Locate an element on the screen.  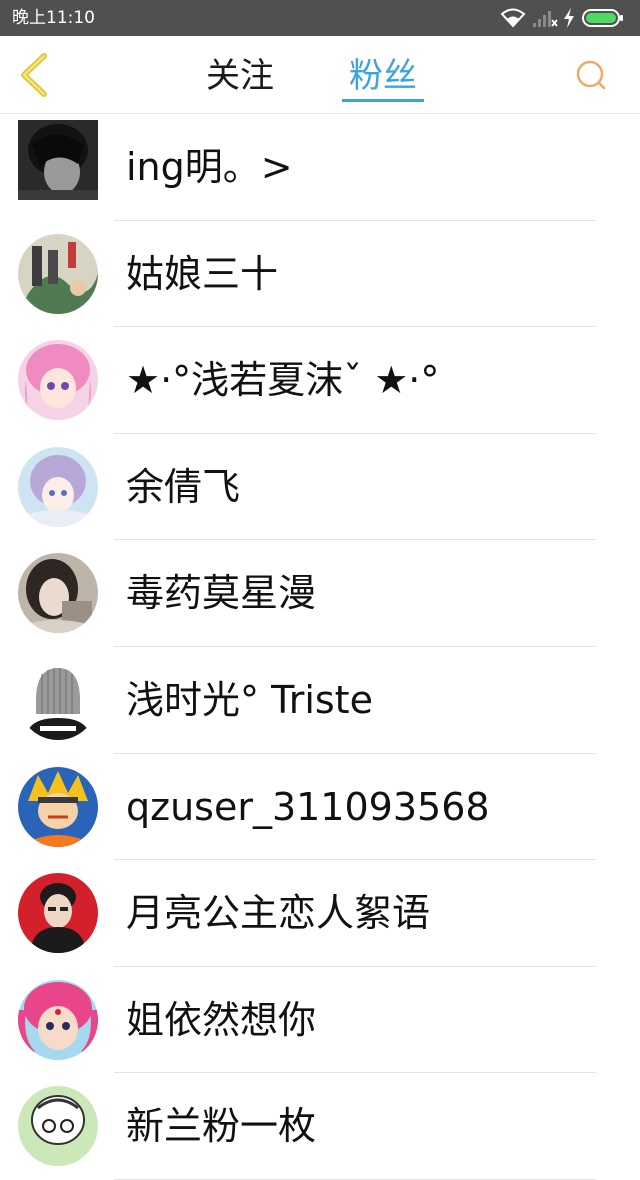
search-button is located at coordinates (591, 75).